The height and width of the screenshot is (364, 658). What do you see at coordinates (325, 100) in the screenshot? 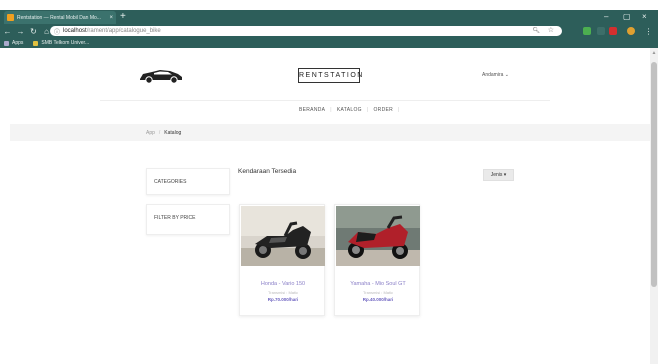
I see `header-divider` at bounding box center [325, 100].